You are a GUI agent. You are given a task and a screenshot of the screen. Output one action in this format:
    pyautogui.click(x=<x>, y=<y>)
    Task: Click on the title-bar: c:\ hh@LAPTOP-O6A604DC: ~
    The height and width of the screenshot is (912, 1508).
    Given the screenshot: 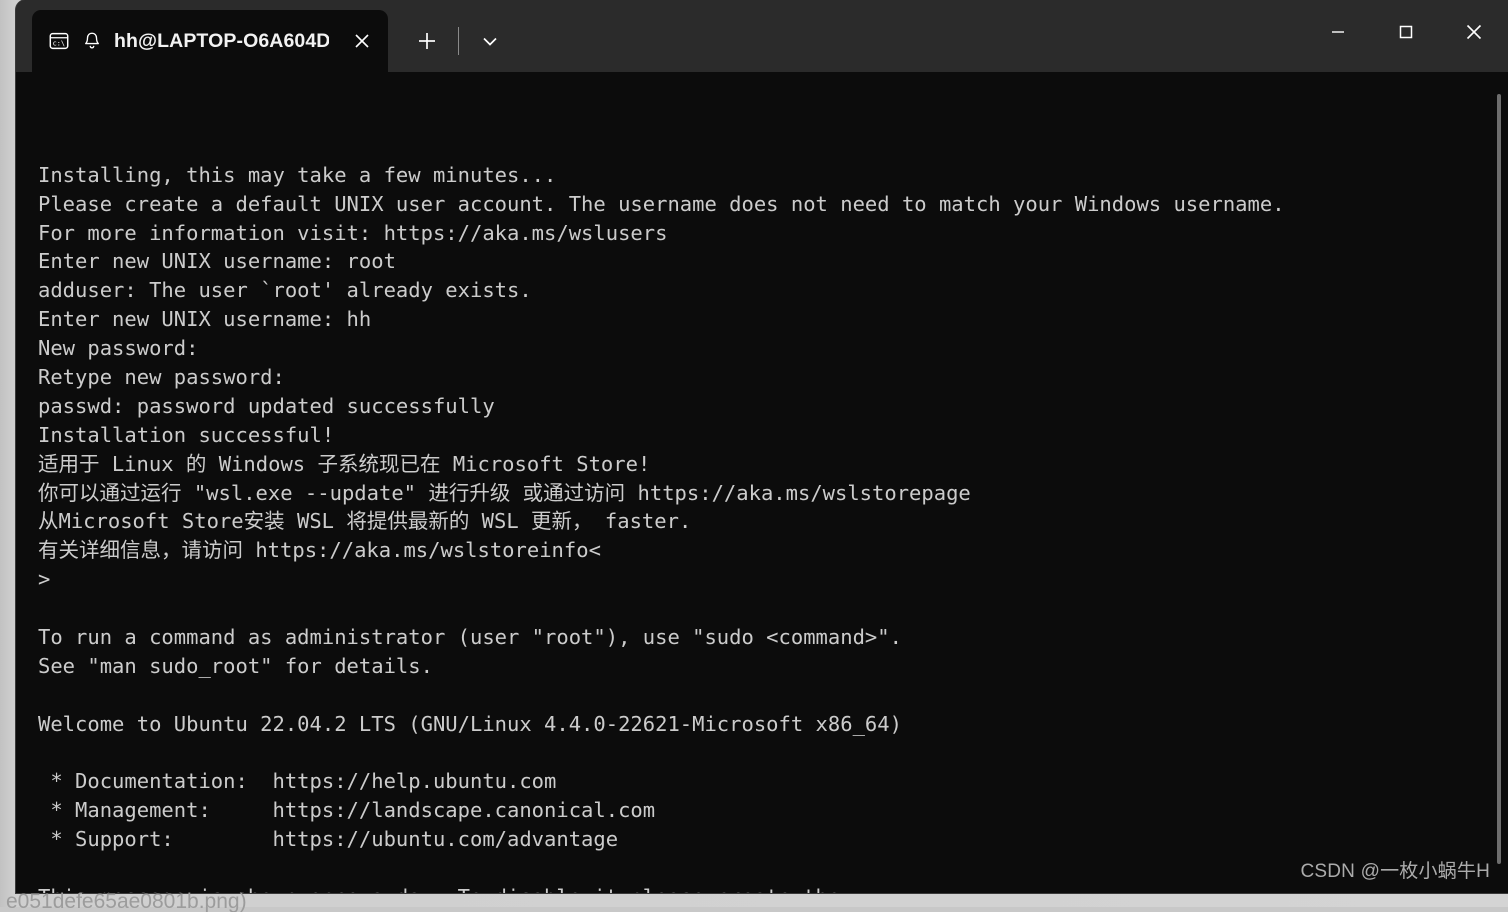 What is the action you would take?
    pyautogui.click(x=762, y=36)
    